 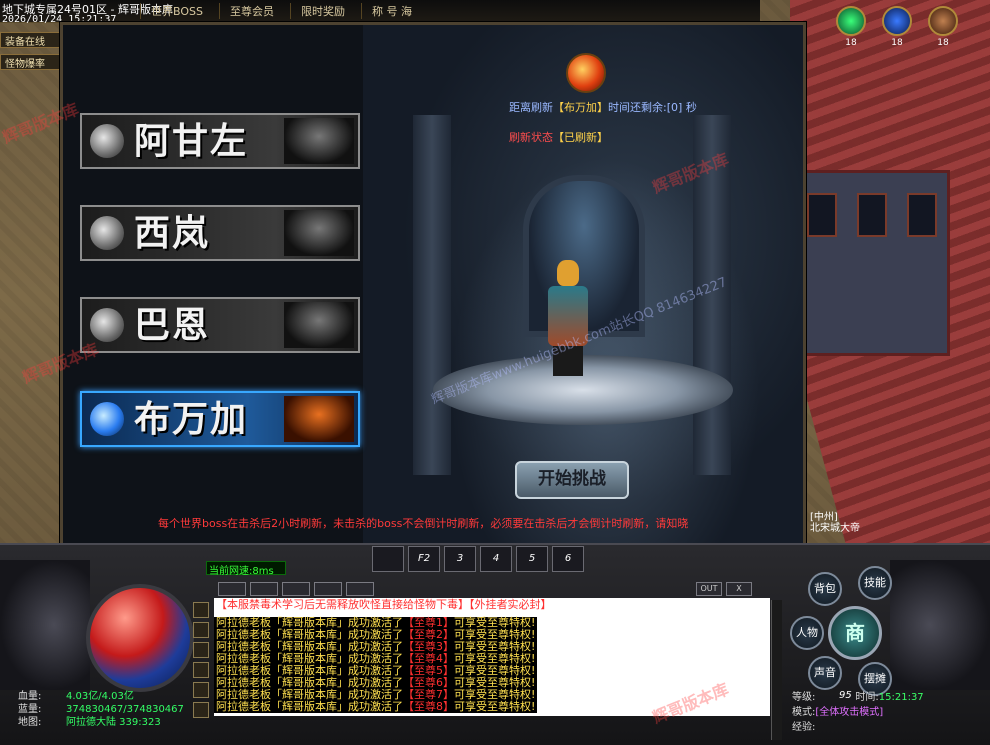 I want to click on chat-announcement: 【本服禁毒术学习后无需释放吹怪直接给怪物下毒】【外挂者实必封】, so click(x=384, y=604).